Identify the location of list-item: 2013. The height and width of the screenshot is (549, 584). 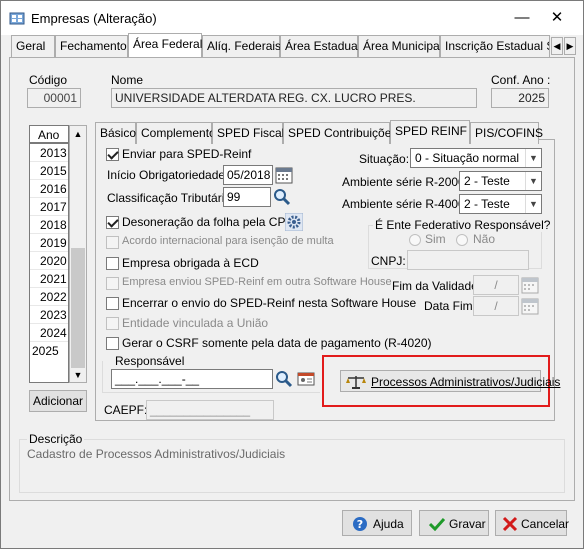
(49, 153).